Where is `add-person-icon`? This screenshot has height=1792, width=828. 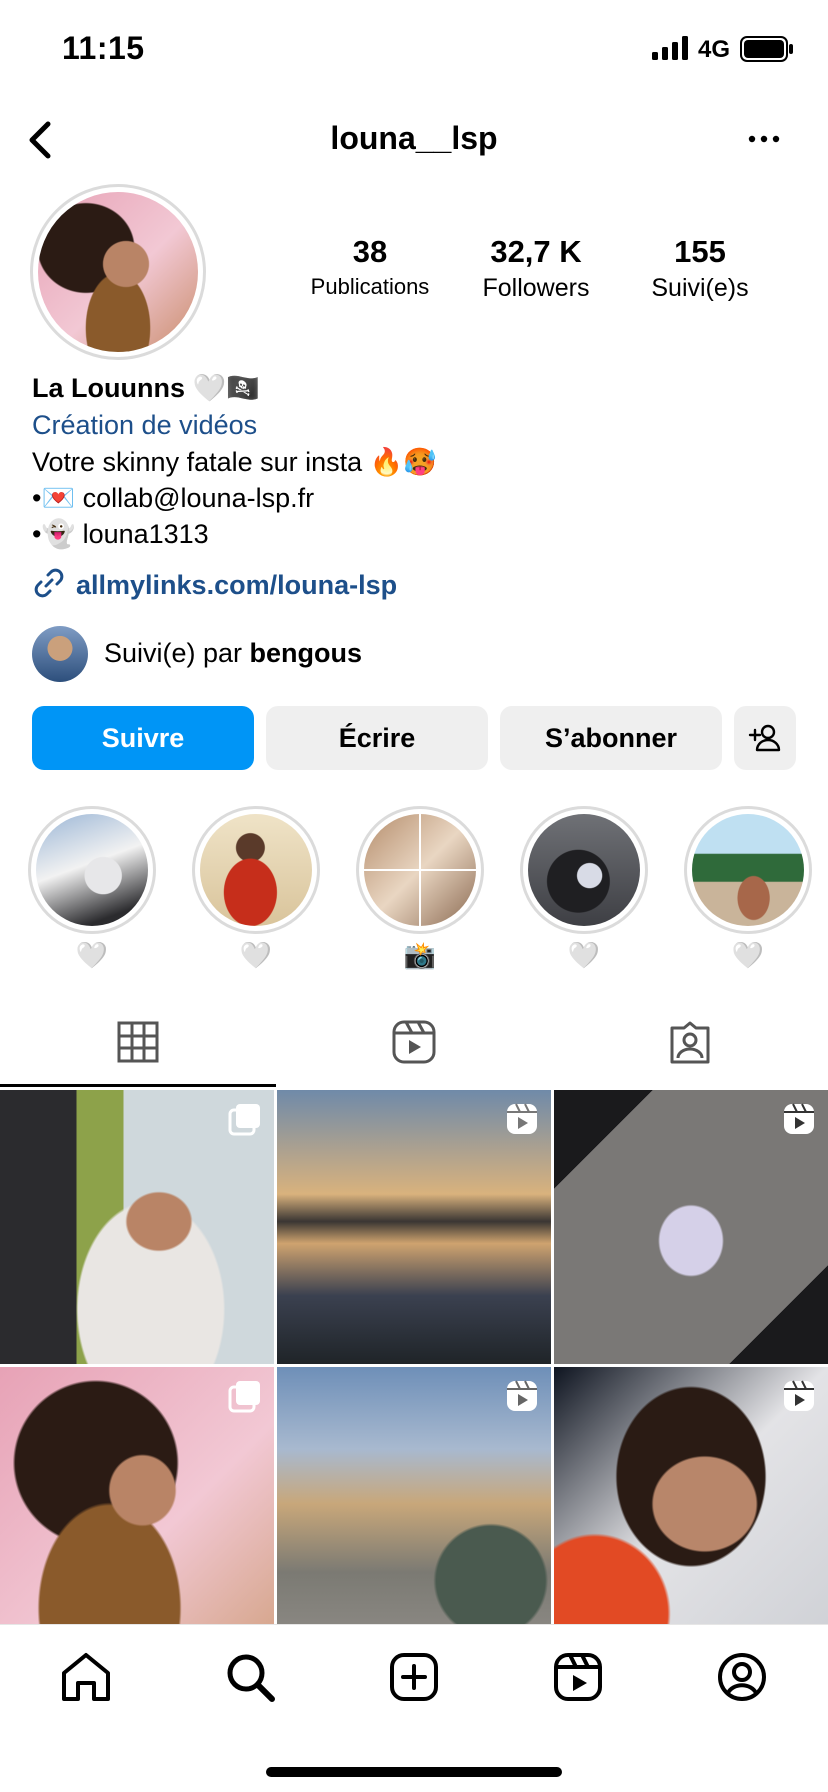
add-person-icon is located at coordinates (764, 738).